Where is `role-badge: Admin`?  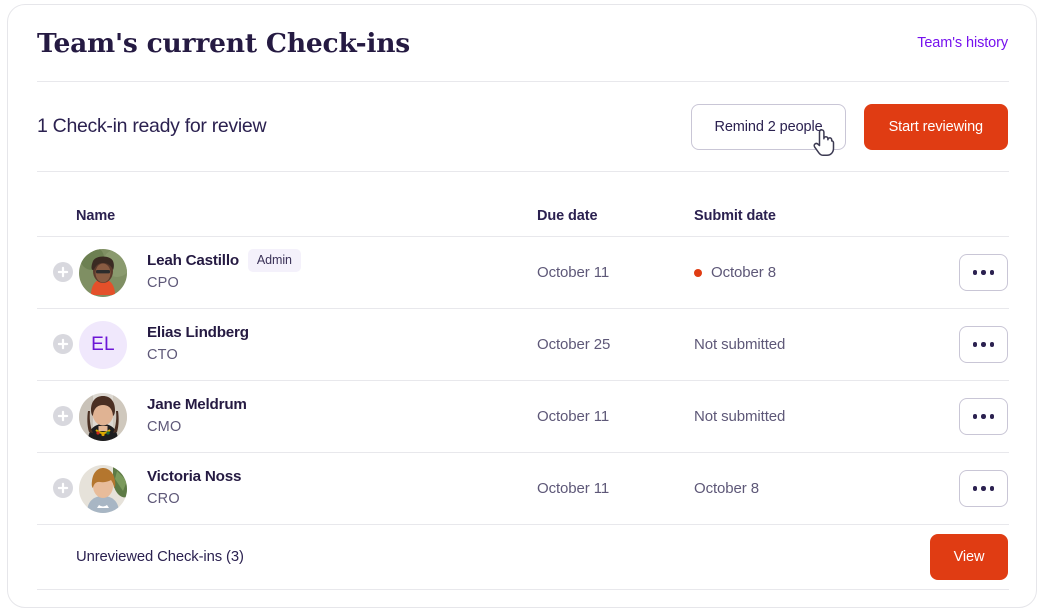 role-badge: Admin is located at coordinates (274, 260).